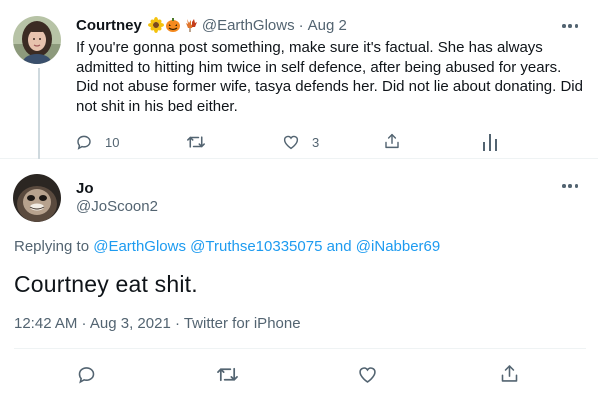 The image size is (598, 411). Describe the element at coordinates (54, 246) in the screenshot. I see `replying-to-label: Replying to` at that location.